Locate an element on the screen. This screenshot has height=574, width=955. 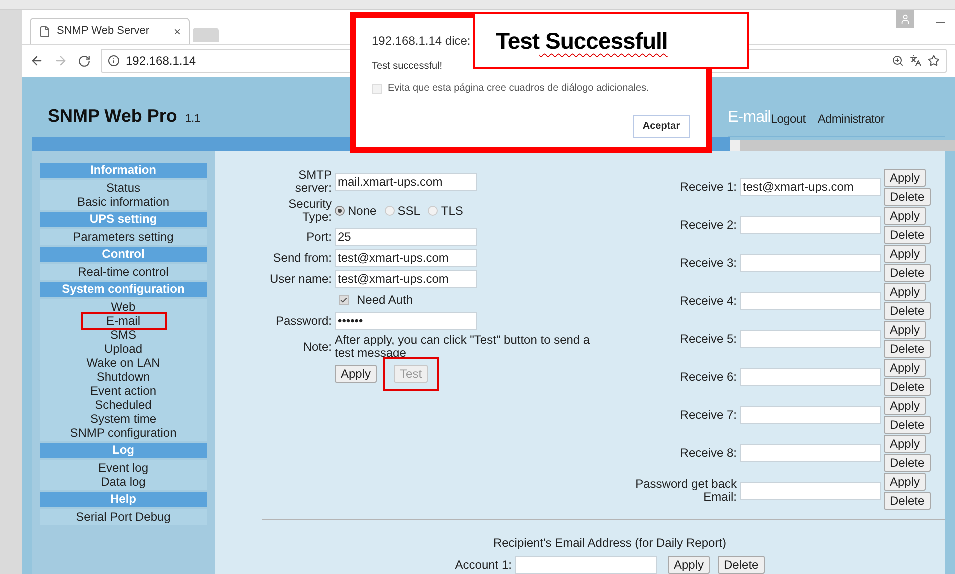
section-header: Information is located at coordinates (123, 170).